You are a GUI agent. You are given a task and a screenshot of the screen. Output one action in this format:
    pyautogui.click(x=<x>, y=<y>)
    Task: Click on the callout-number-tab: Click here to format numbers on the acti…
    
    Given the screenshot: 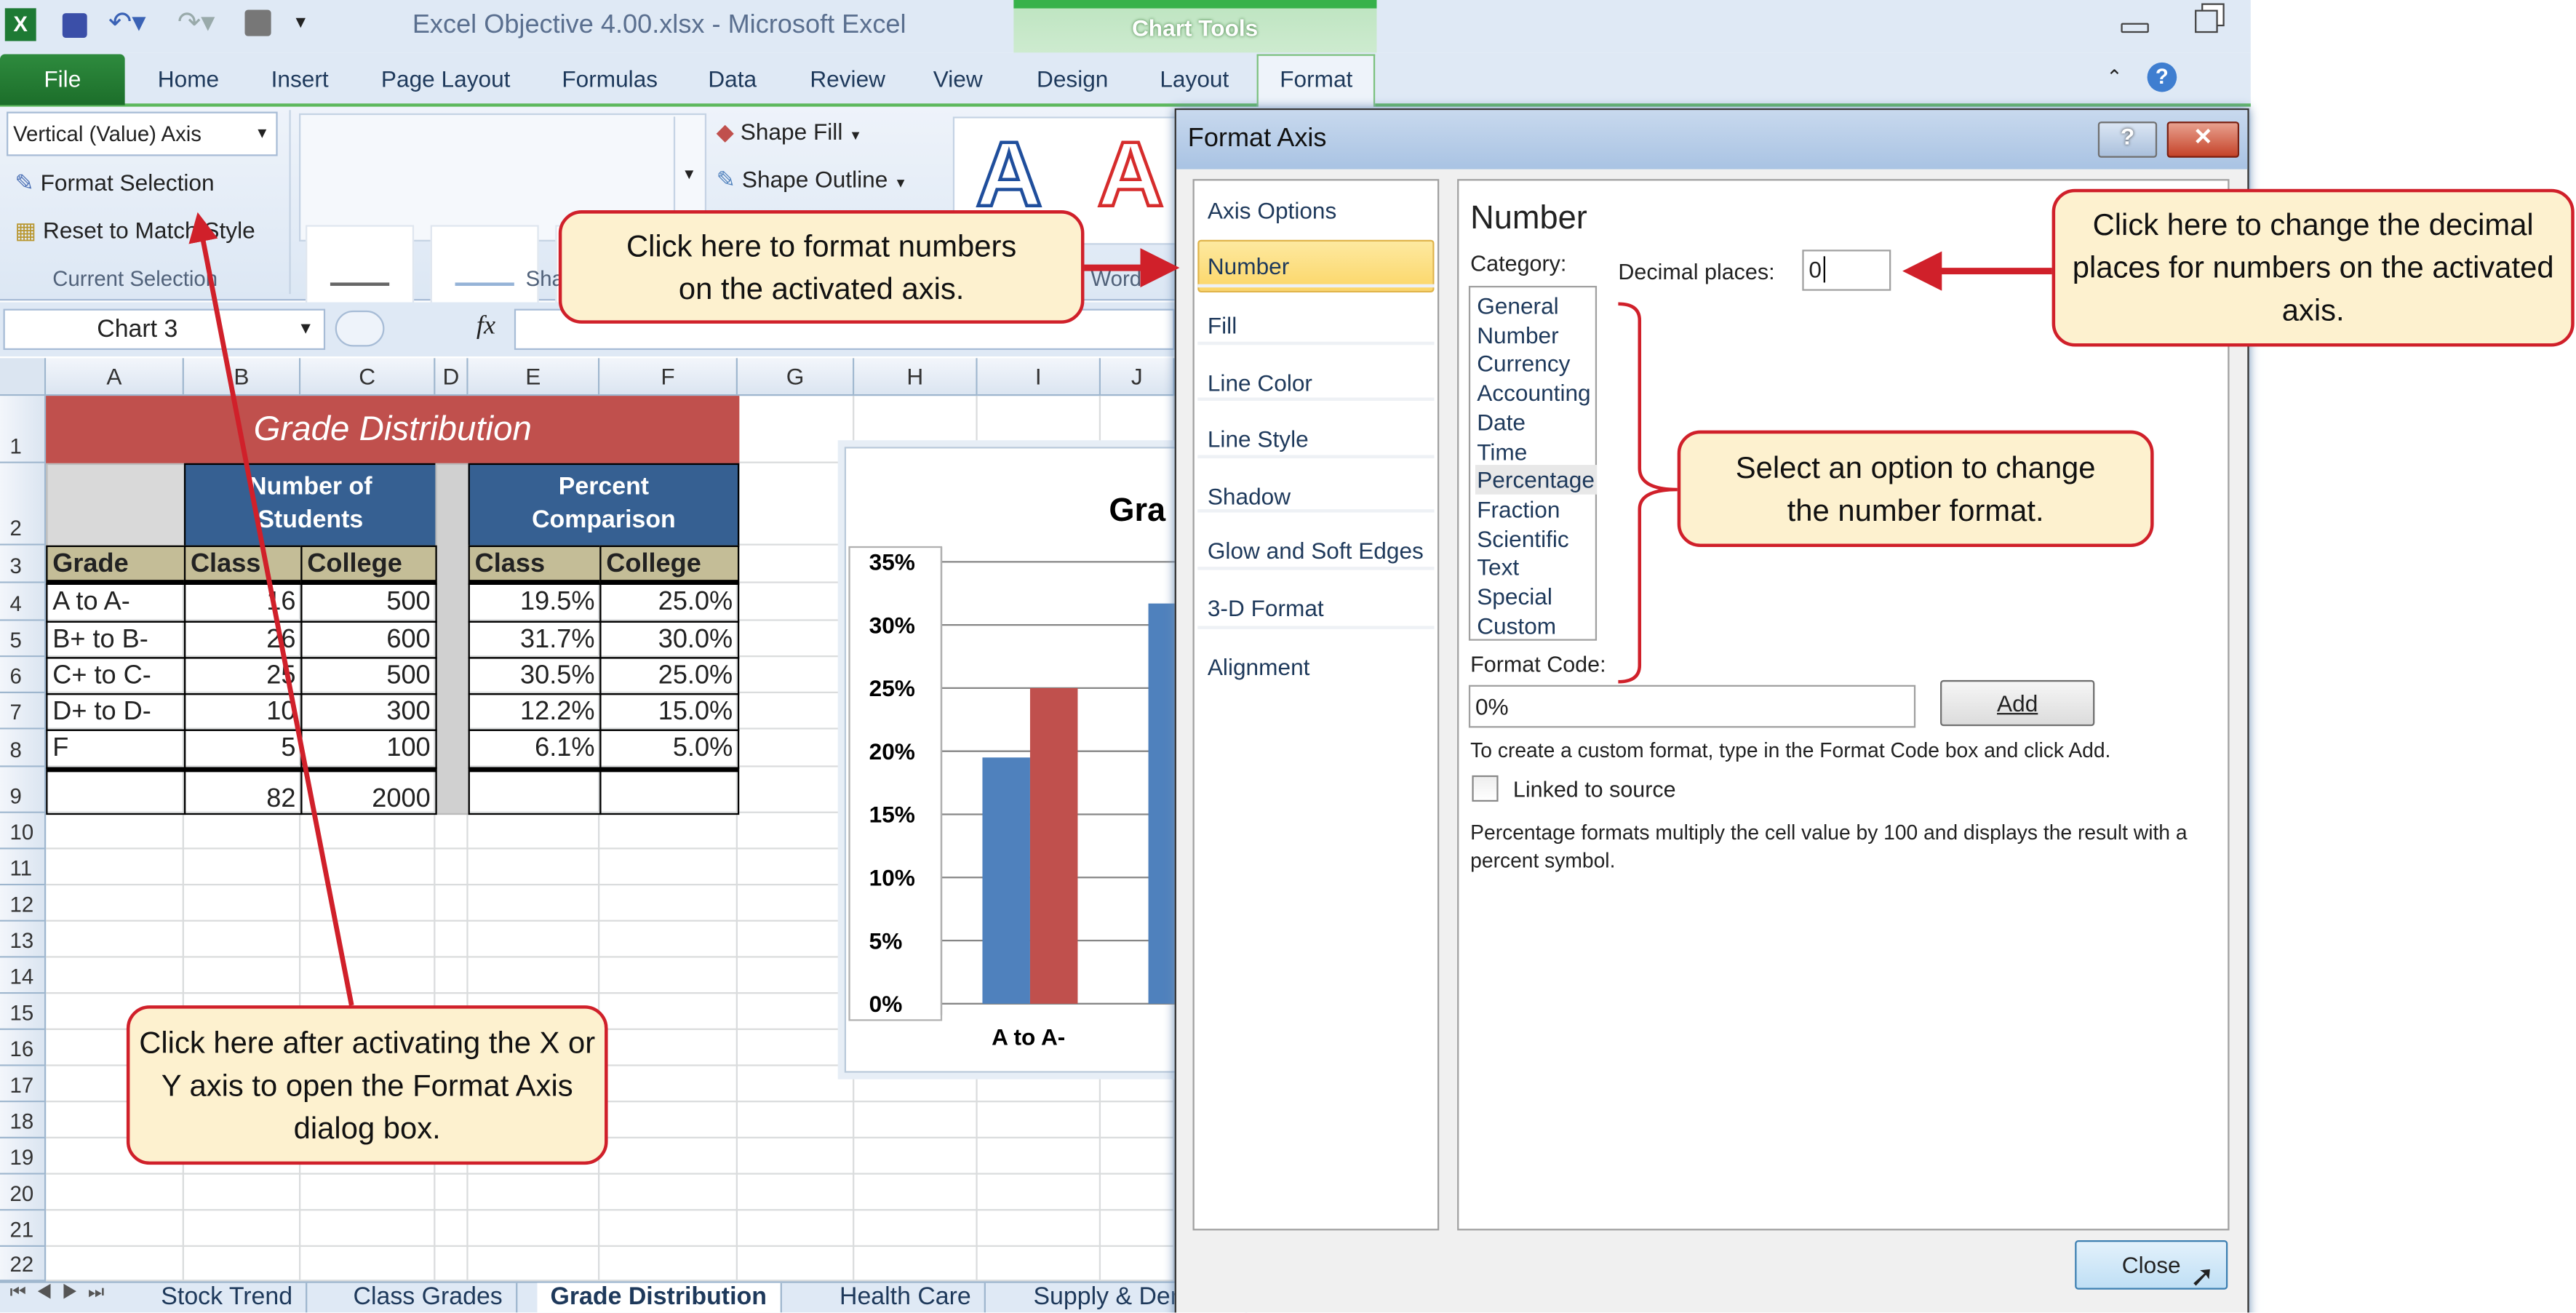 What is the action you would take?
    pyautogui.click(x=821, y=267)
    